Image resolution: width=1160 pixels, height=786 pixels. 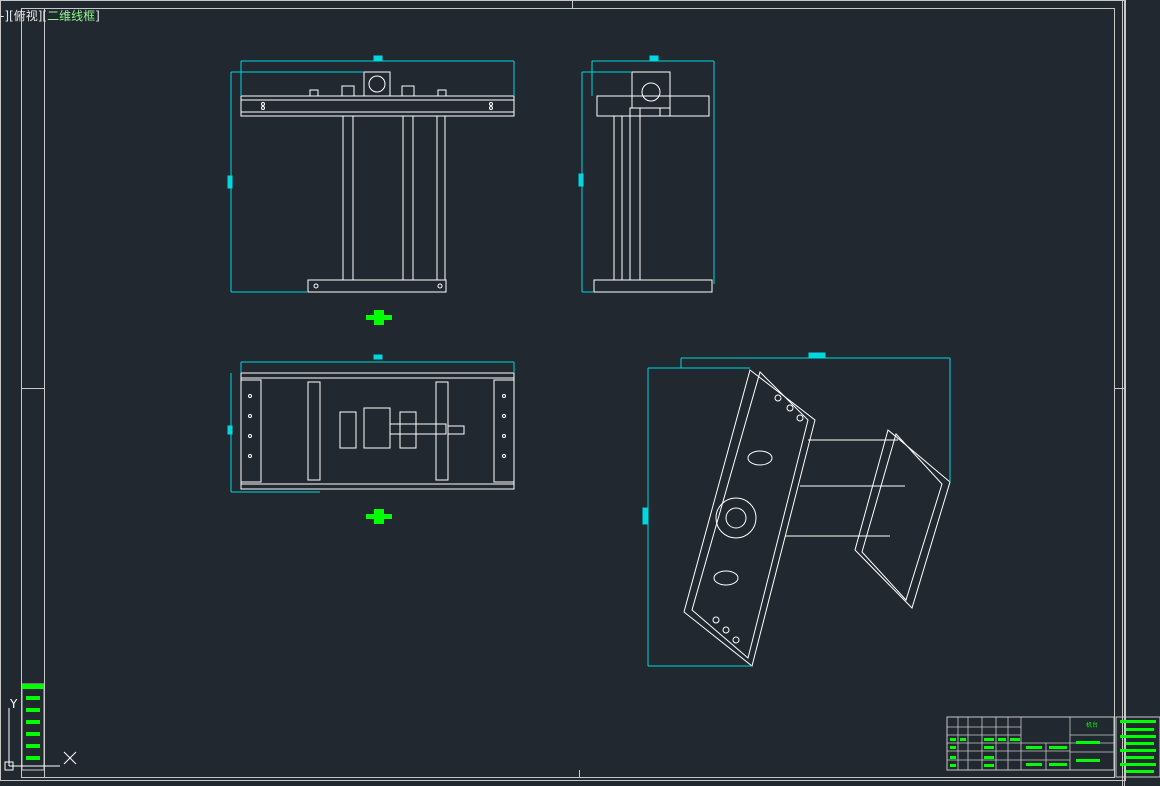 What do you see at coordinates (817, 518) in the screenshot?
I see `isometric-view` at bounding box center [817, 518].